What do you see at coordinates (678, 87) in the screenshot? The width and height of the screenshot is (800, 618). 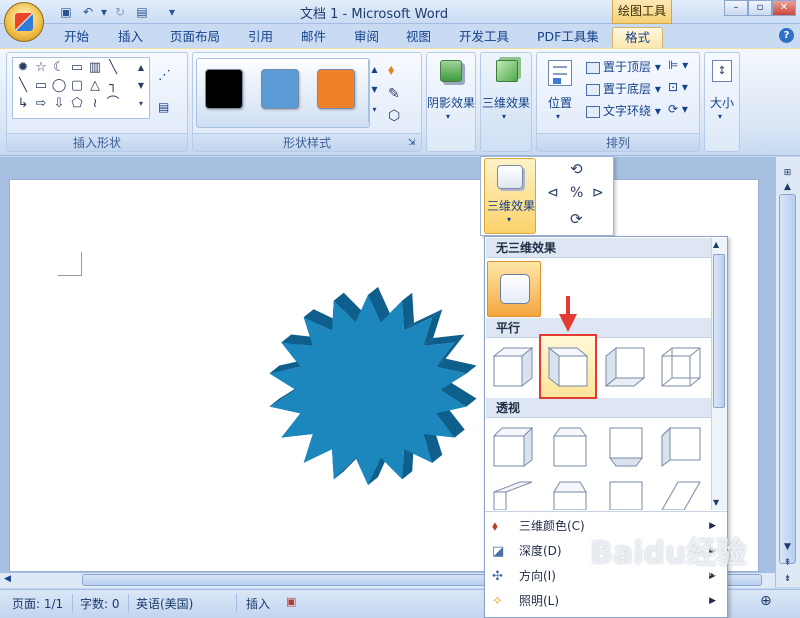 I see `group-objects-icon: ⊡ ▾` at bounding box center [678, 87].